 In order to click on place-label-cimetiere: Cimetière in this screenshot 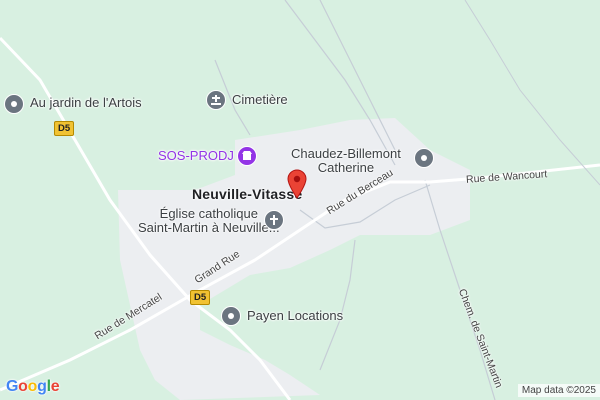, I will do `click(260, 100)`.